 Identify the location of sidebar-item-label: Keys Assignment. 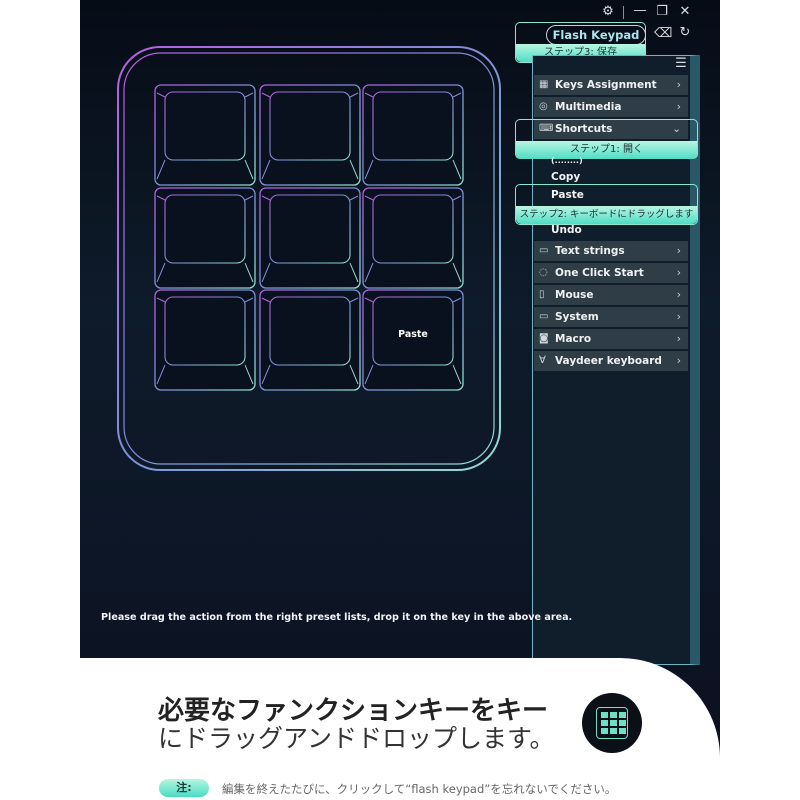
(606, 85).